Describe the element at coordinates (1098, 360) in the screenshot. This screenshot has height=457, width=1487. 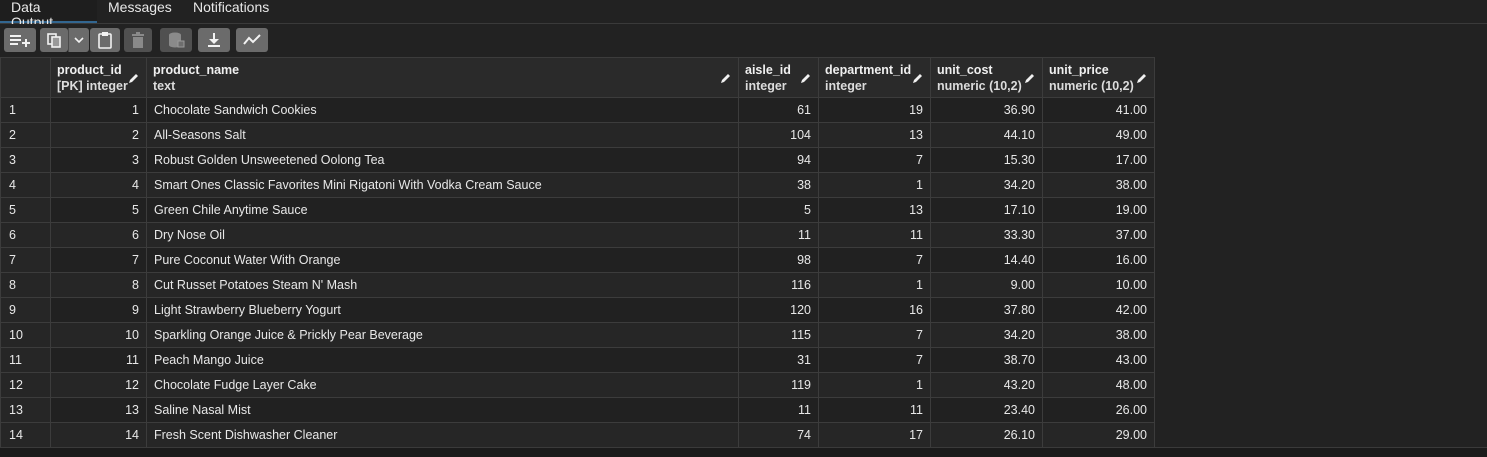
I see `cell-unit-price: 43.00` at that location.